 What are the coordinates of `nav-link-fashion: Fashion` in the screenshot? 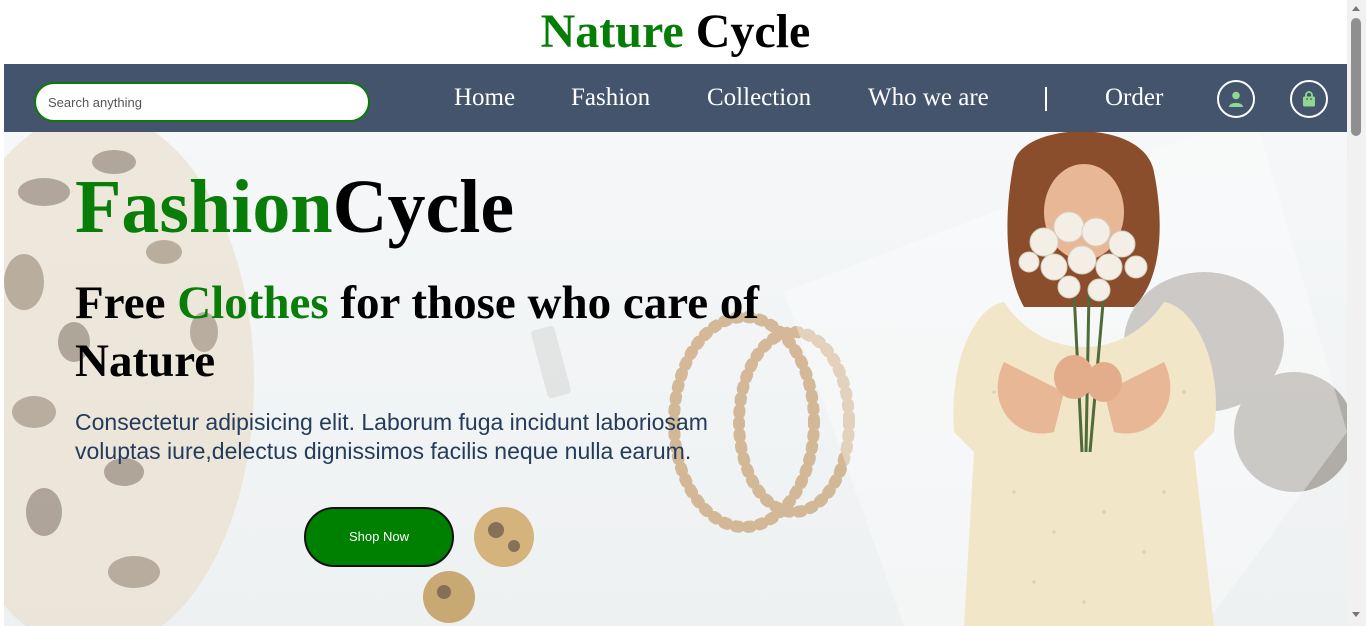 It's located at (610, 98).